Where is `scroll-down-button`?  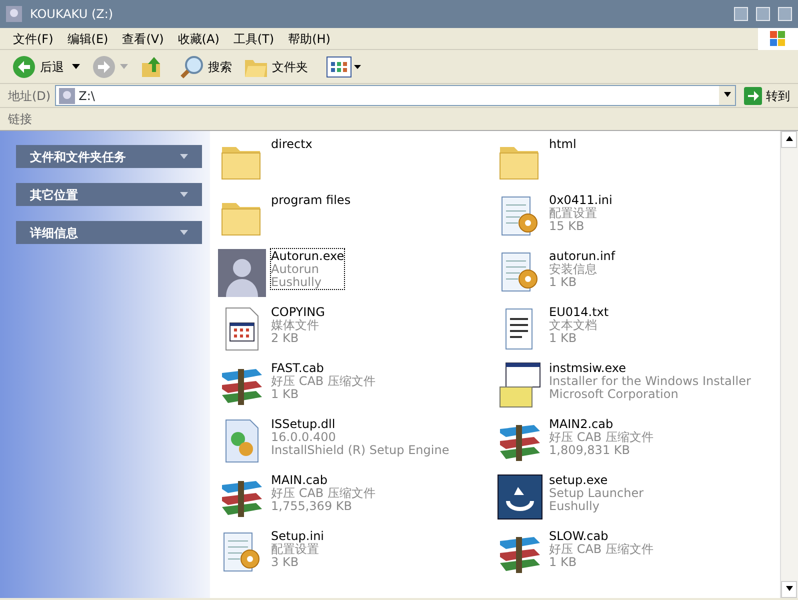
scroll-down-button is located at coordinates (789, 589).